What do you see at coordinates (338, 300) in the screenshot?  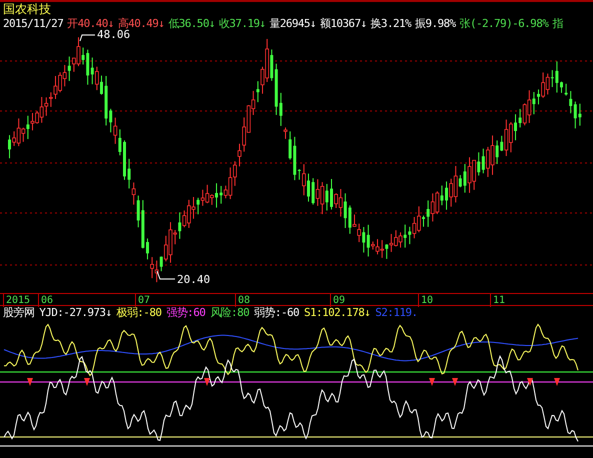 I see `axis-label: 09` at bounding box center [338, 300].